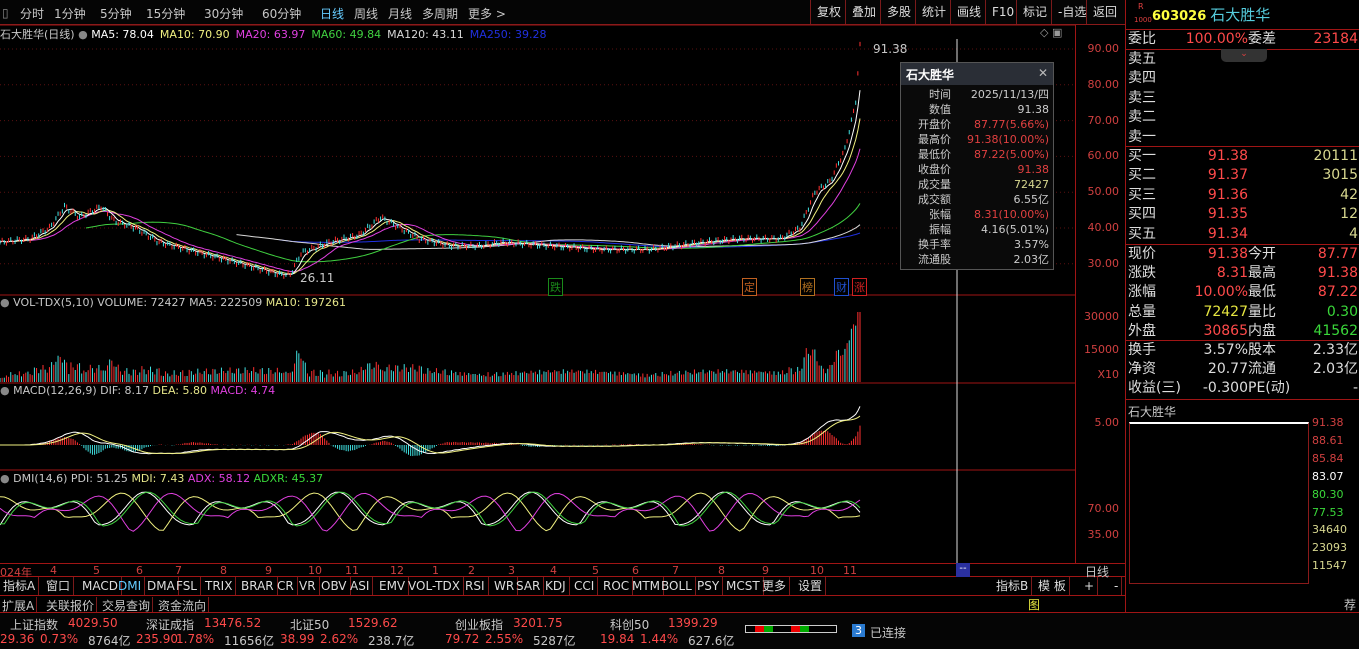 This screenshot has height=649, width=1359. What do you see at coordinates (34, 624) in the screenshot?
I see `index-name: 上证指数` at bounding box center [34, 624].